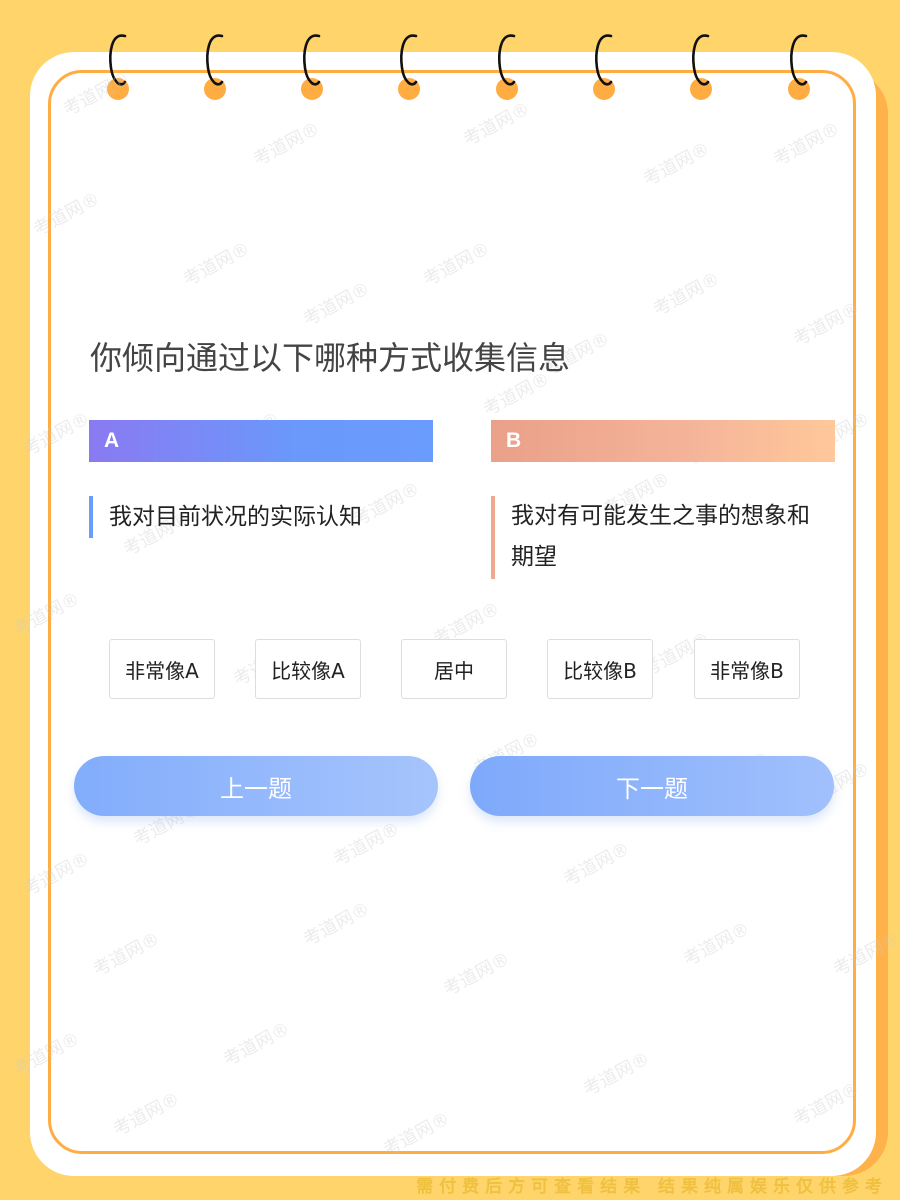 The height and width of the screenshot is (1200, 900). I want to click on option-a-header: A, so click(261, 441).